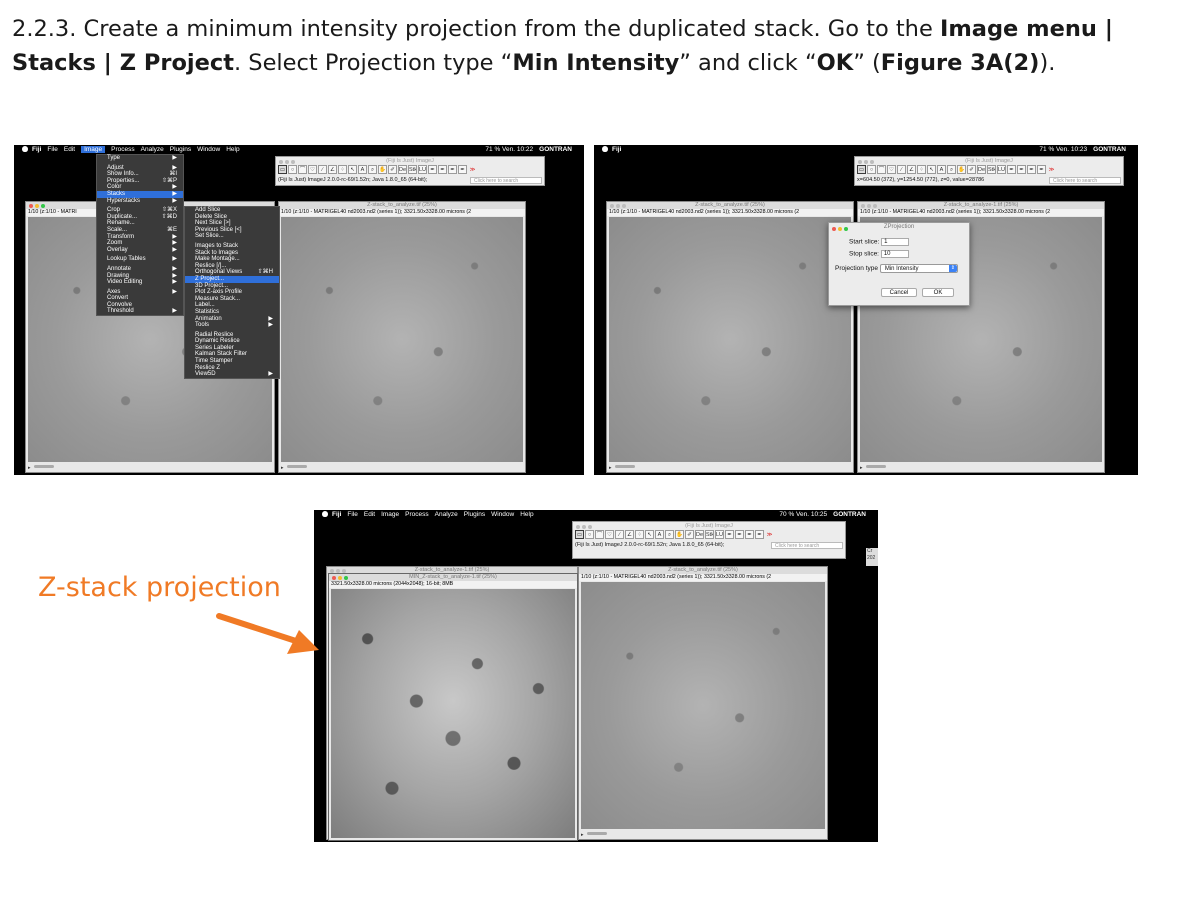  I want to click on menu-window: Window, so click(502, 514).